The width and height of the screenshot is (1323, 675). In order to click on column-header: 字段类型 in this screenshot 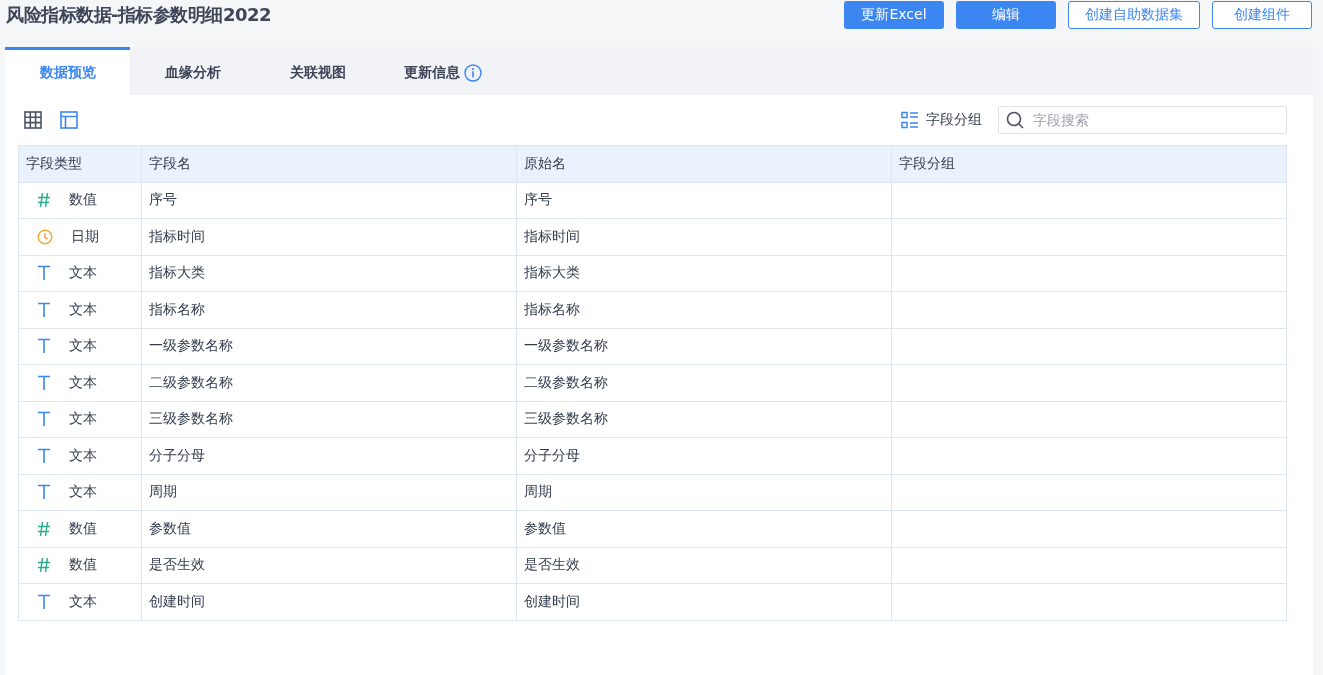, I will do `click(80, 163)`.